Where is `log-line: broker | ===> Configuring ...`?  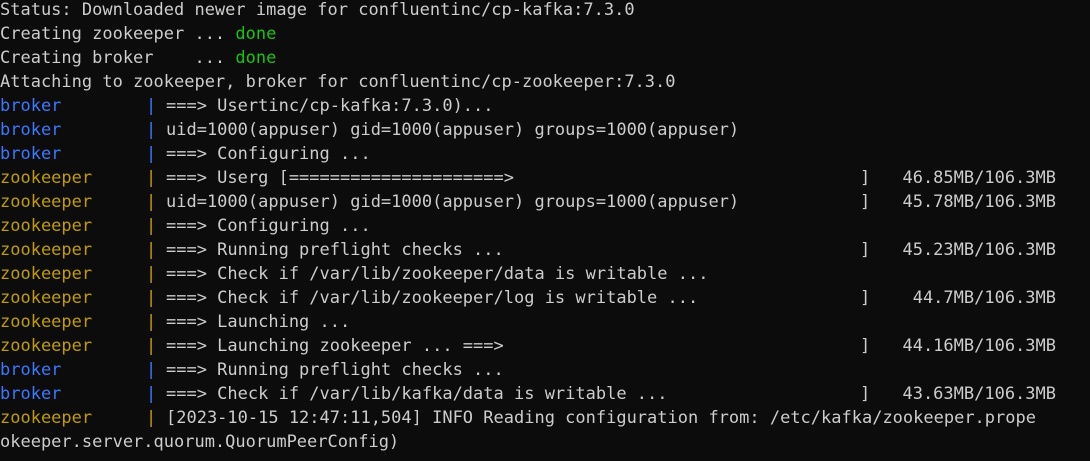
log-line: broker | ===> Configuring ... is located at coordinates (545, 154).